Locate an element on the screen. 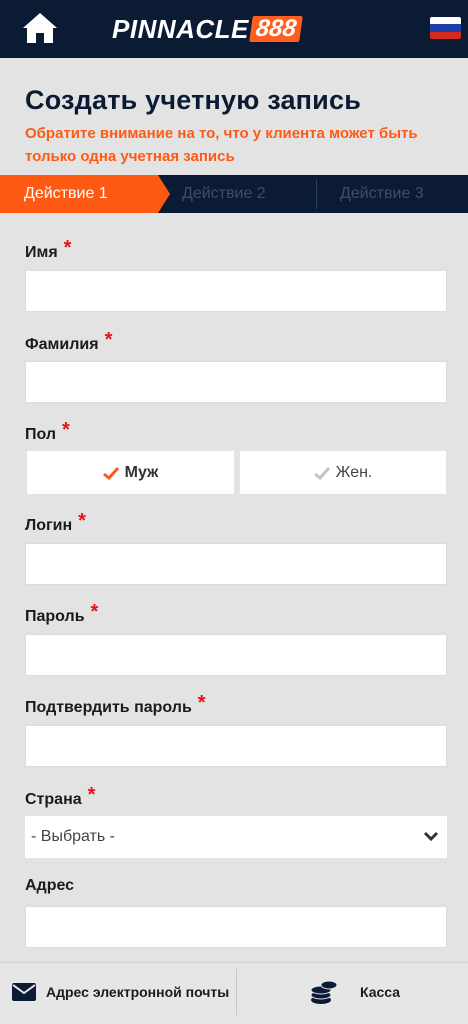 The image size is (468, 1024). login-input is located at coordinates (236, 564).